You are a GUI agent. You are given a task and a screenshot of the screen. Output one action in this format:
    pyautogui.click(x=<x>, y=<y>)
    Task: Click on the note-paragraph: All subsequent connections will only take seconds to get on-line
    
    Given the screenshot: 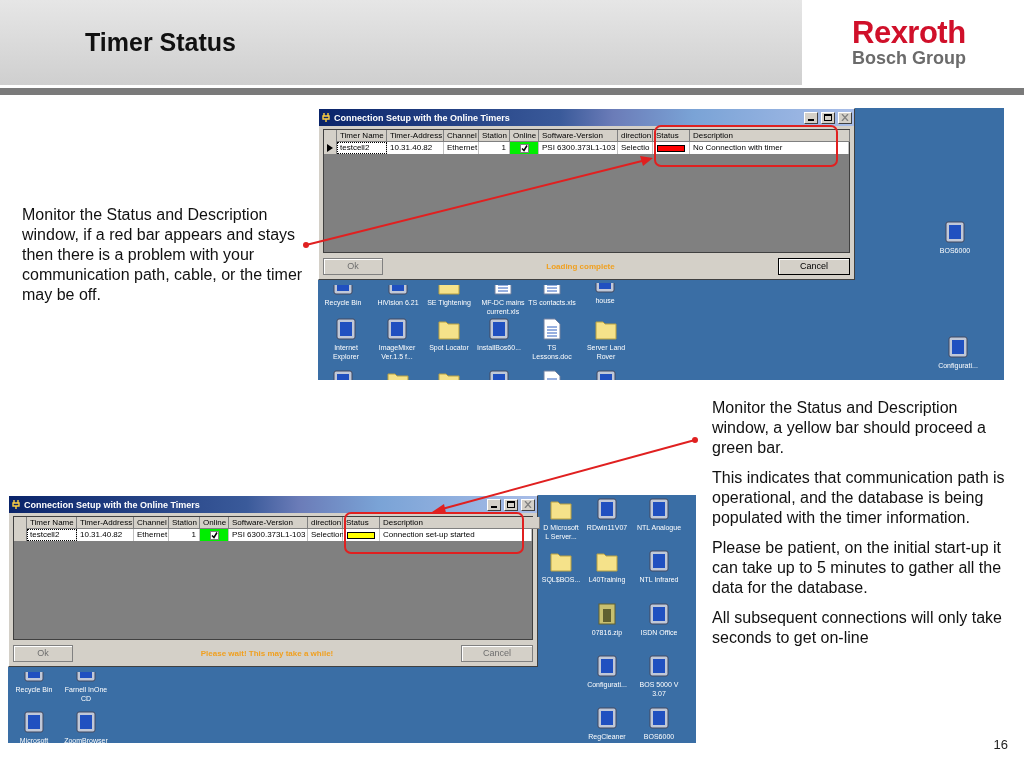 What is the action you would take?
    pyautogui.click(x=857, y=628)
    